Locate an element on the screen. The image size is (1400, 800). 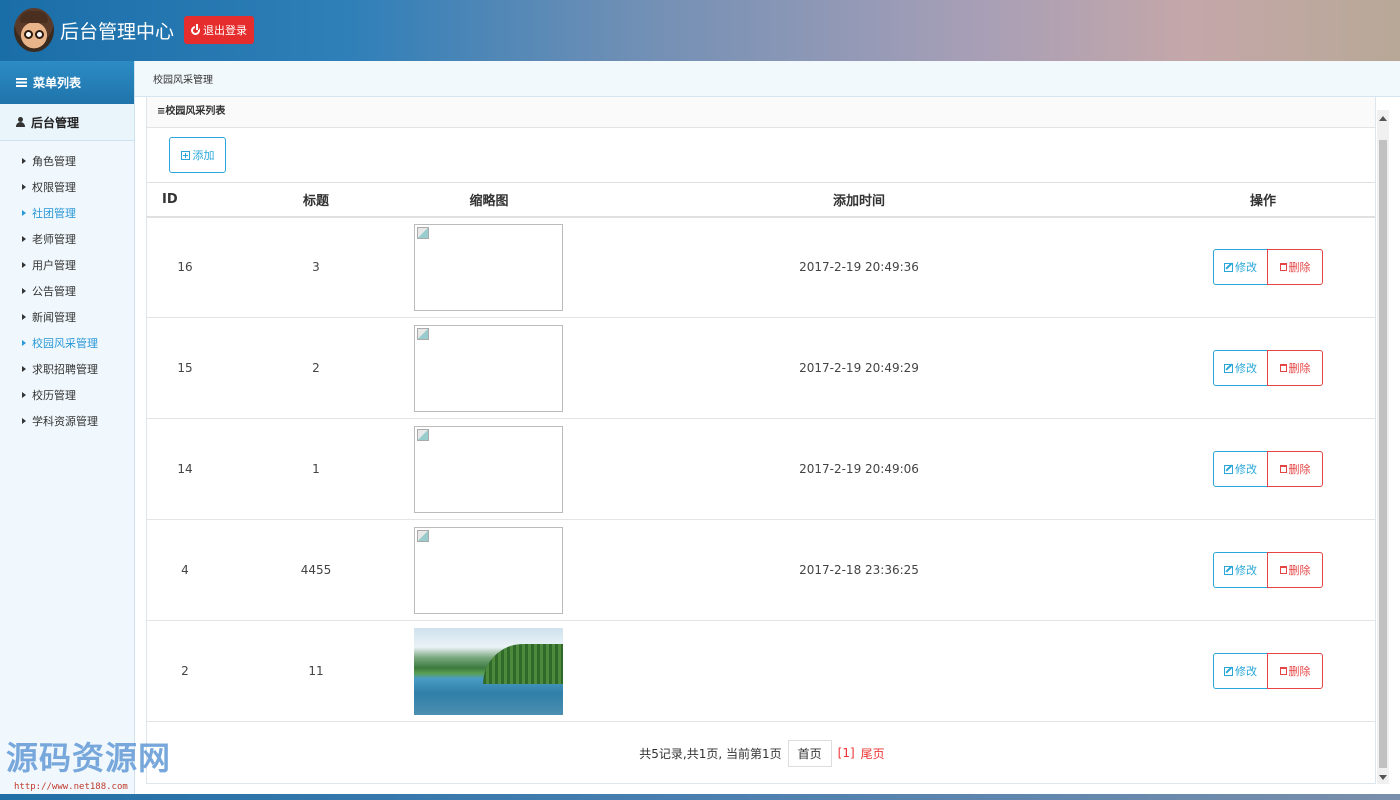
sidebar-item-label: 学科资源管理 is located at coordinates (65, 421).